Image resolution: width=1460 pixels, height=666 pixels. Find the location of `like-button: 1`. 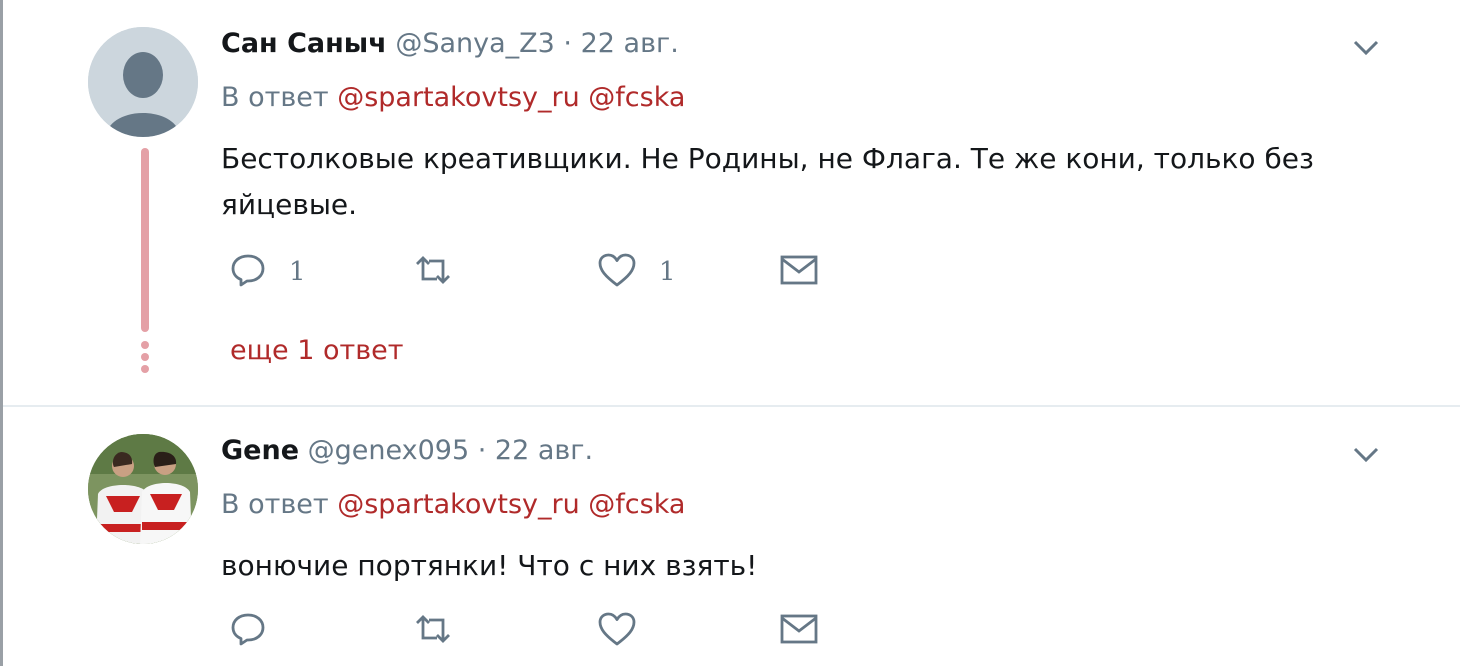

like-button: 1 is located at coordinates (636, 272).